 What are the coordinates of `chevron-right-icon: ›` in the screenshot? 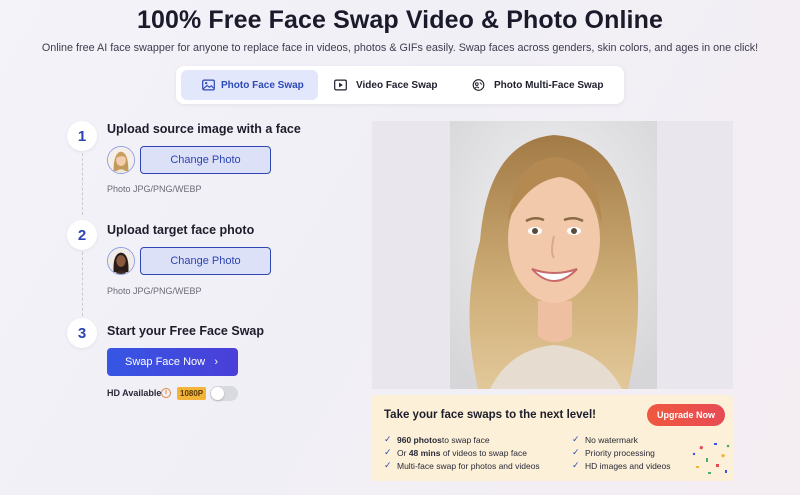 It's located at (216, 362).